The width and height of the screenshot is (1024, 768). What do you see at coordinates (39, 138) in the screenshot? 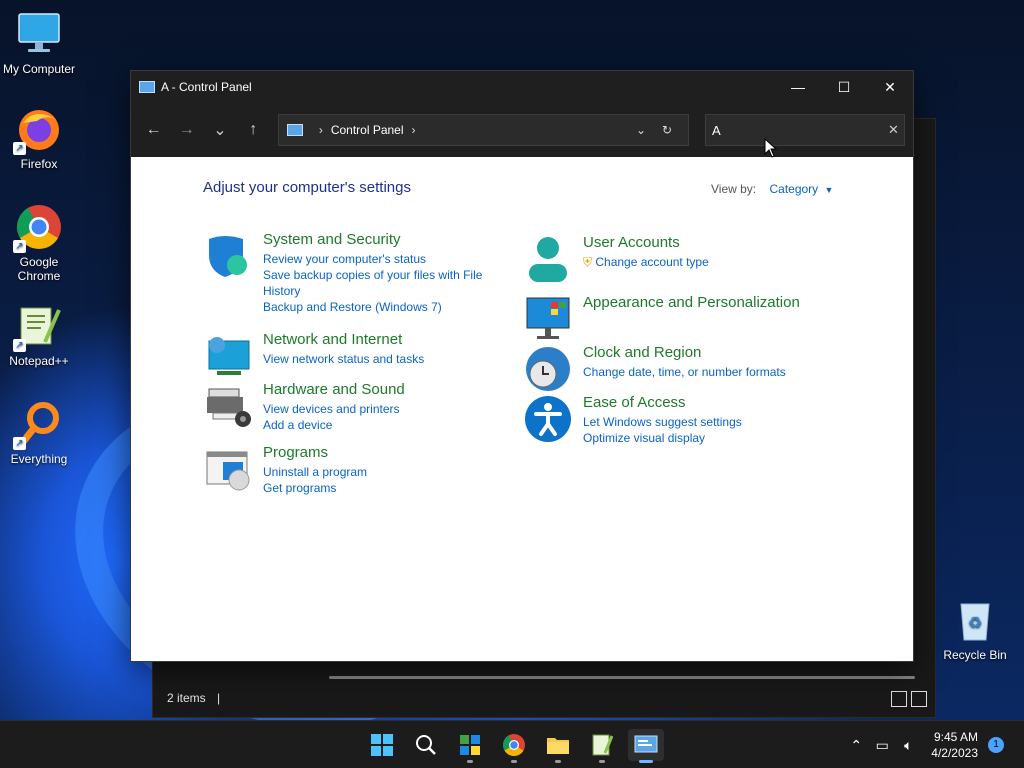
I see `desktop-icon-firefox: ↗ Firefox` at bounding box center [39, 138].